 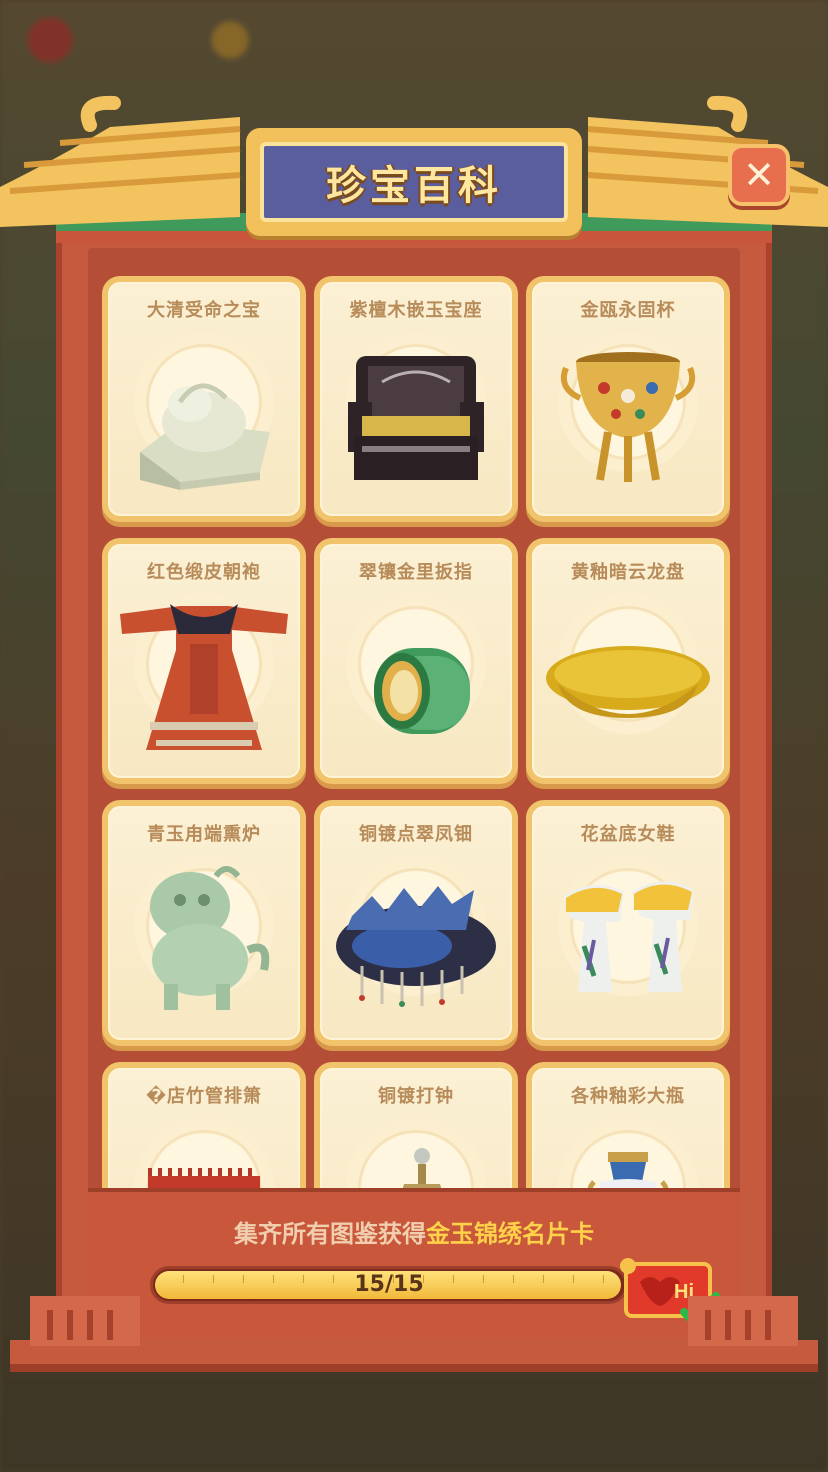 I want to click on page-title: 珍宝百科, so click(x=414, y=186).